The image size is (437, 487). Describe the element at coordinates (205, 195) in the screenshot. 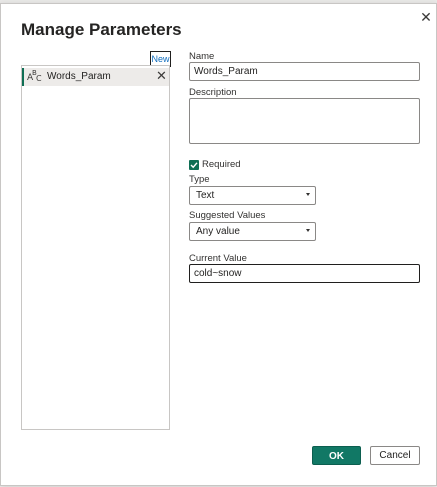

I see `type-select-value: Text` at that location.